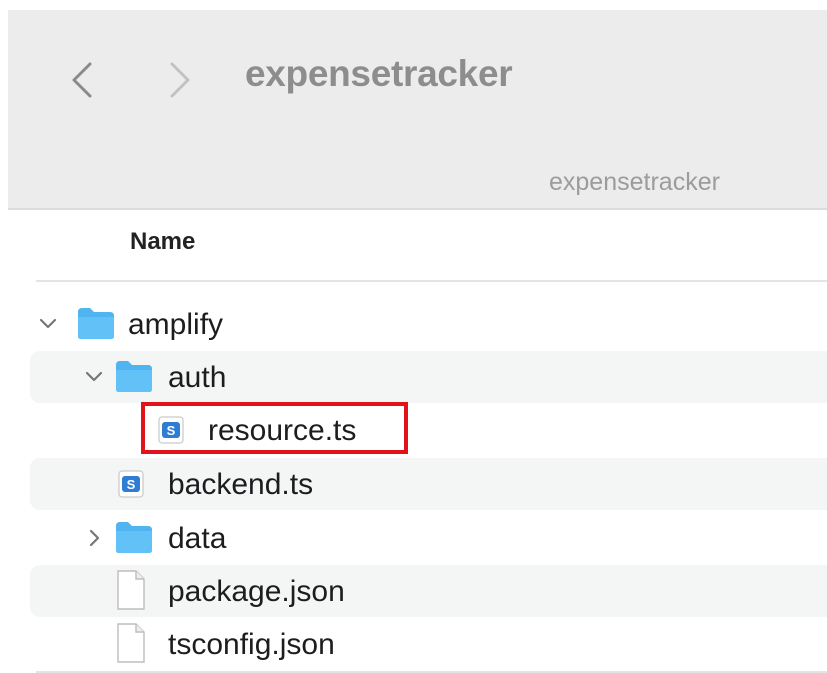 This screenshot has height=673, width=827. I want to click on file-name: auth, so click(197, 377).